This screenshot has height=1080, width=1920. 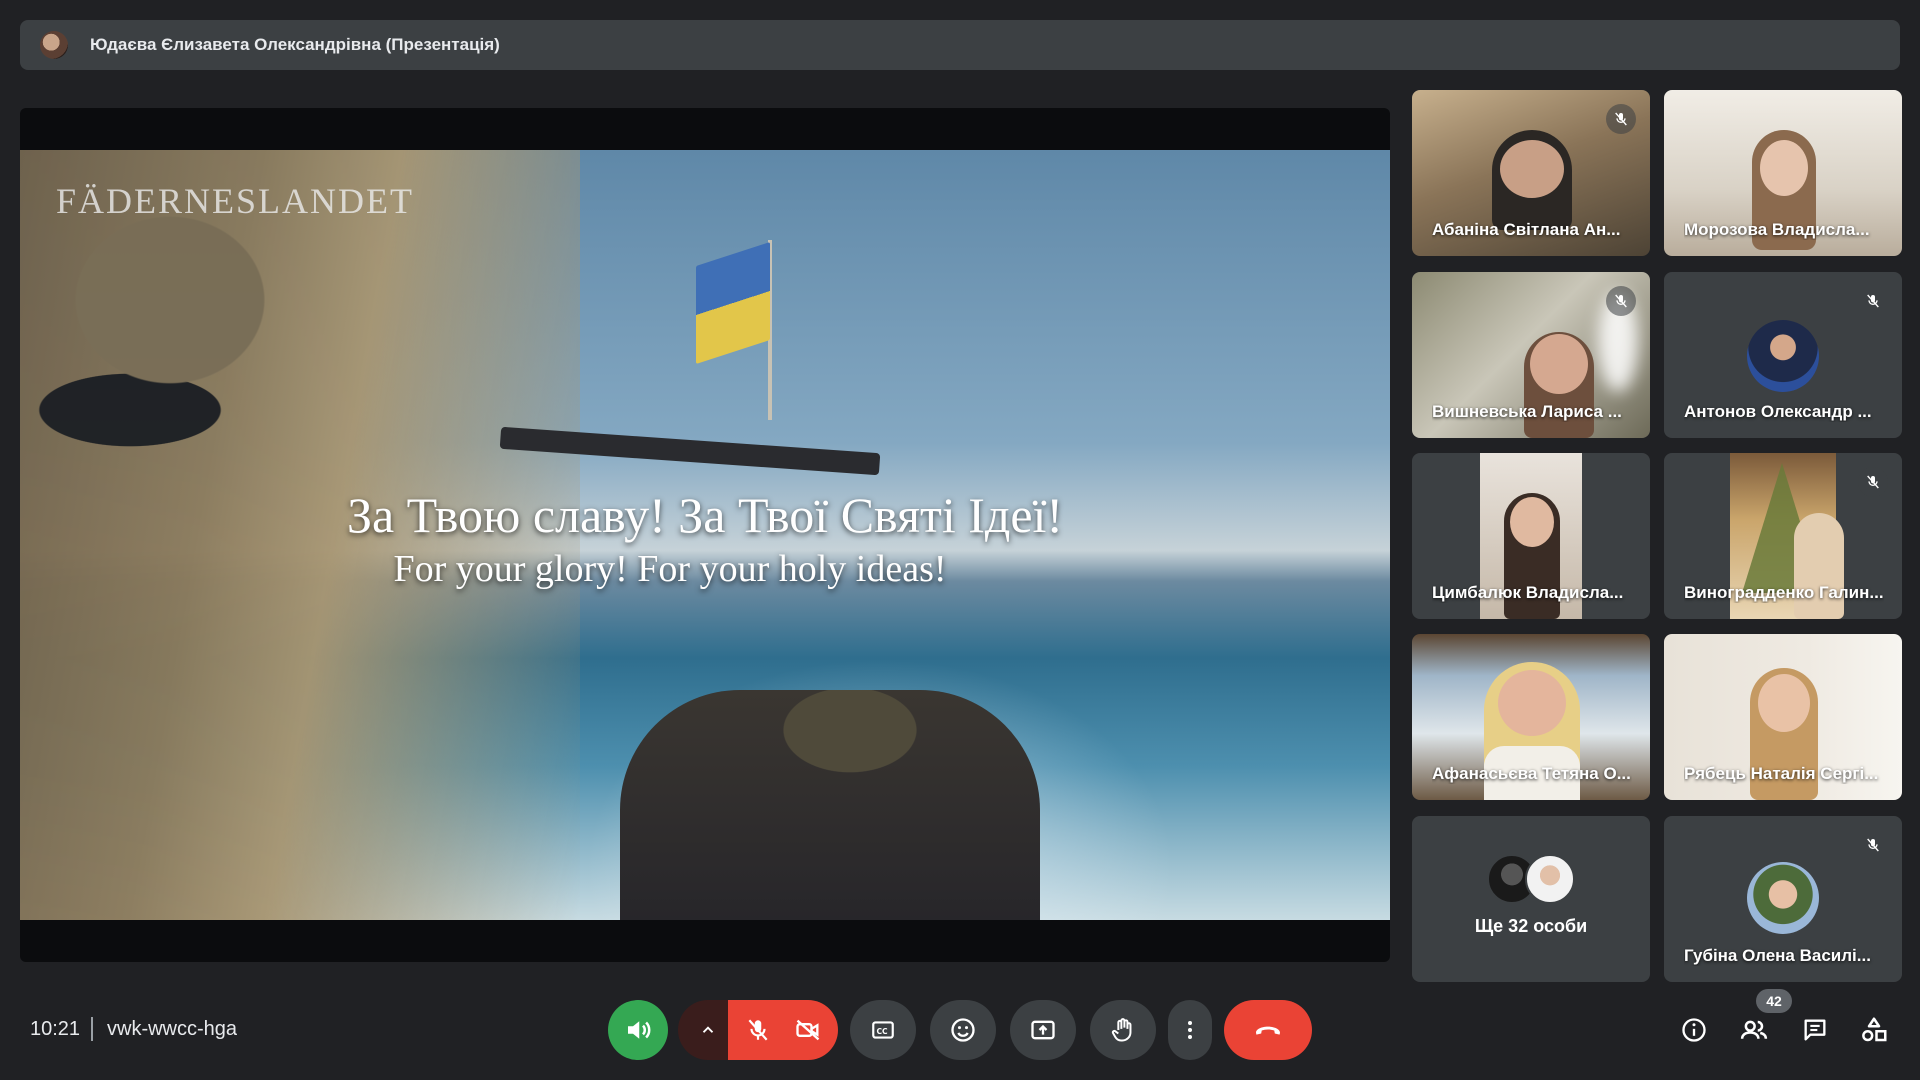 I want to click on camera-off-icon, so click(x=808, y=1030).